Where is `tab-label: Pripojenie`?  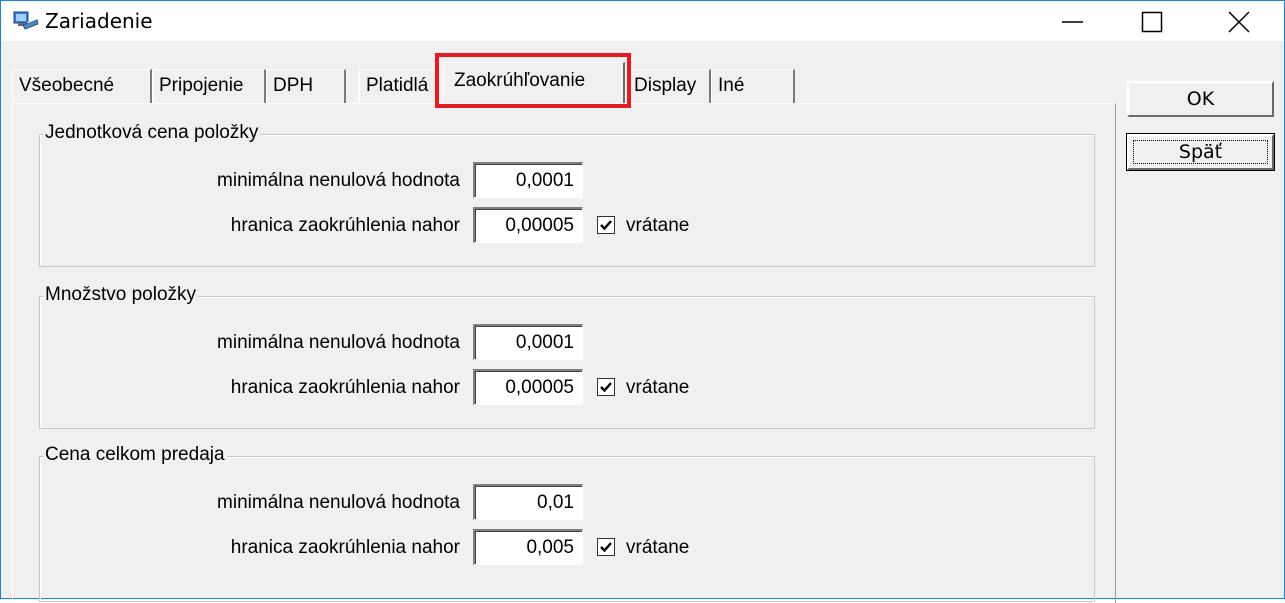 tab-label: Pripojenie is located at coordinates (201, 85).